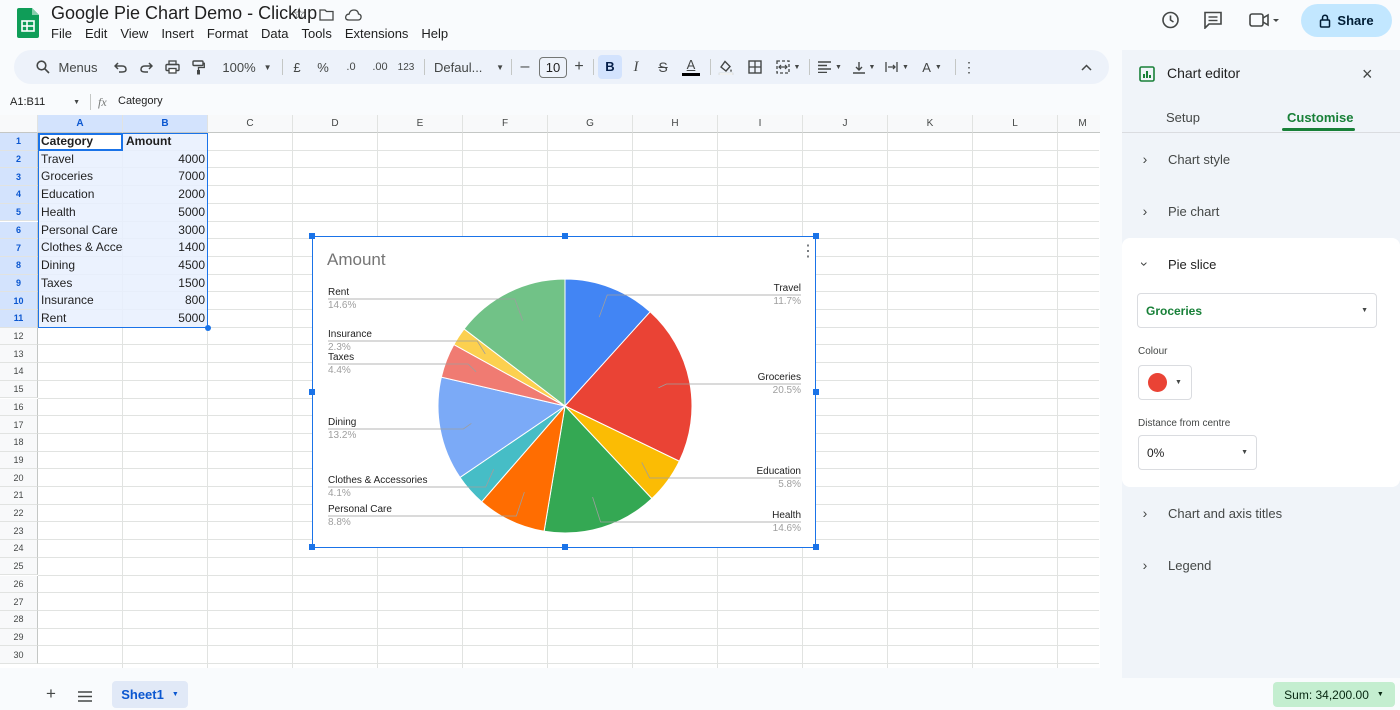 The image size is (1400, 710). What do you see at coordinates (1320, 117) in the screenshot?
I see `tab-customise: Customise` at bounding box center [1320, 117].